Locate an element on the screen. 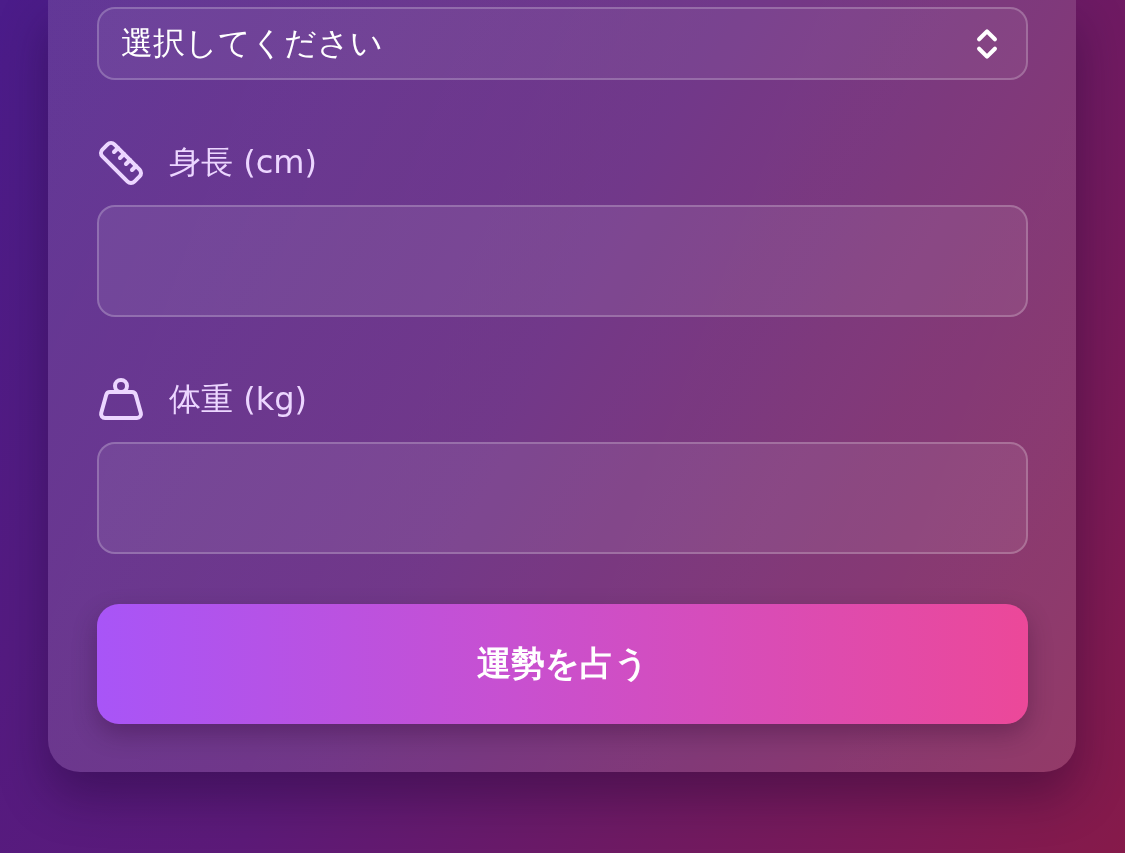  field-label: 体重 (kg) is located at coordinates (238, 399).